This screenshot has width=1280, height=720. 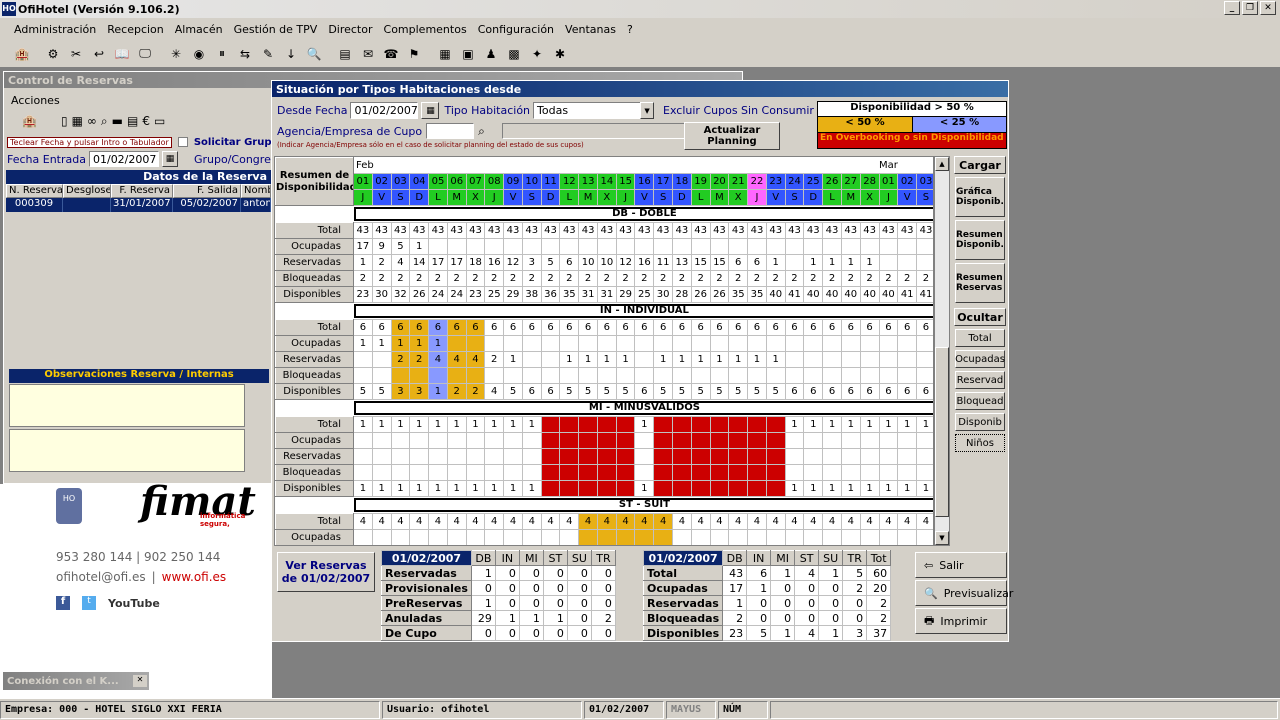 I want to click on scroll-thumb, so click(x=942, y=432).